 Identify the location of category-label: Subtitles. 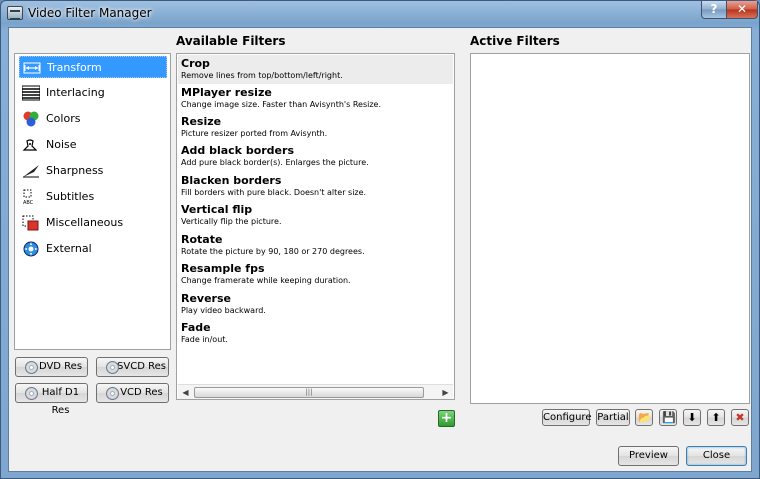
(70, 196).